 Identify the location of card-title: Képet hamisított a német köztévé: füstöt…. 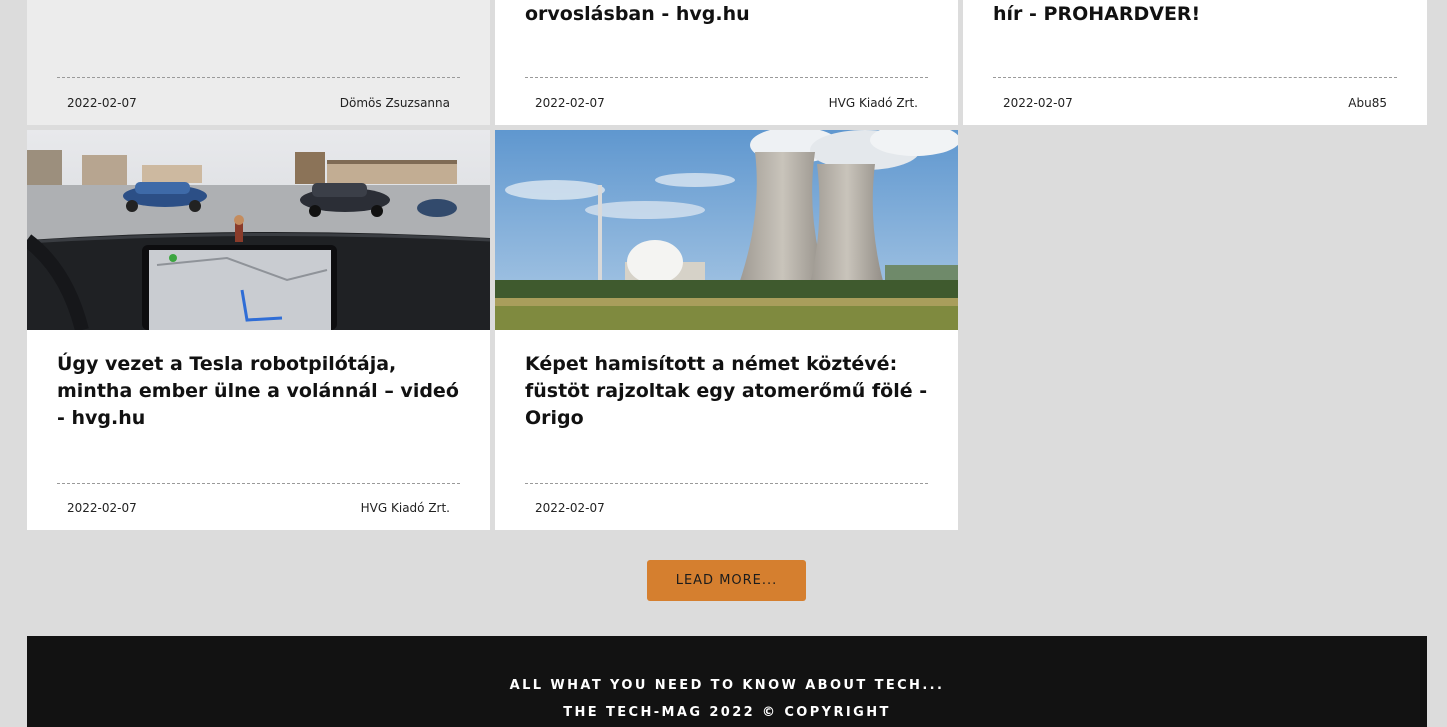
(726, 391).